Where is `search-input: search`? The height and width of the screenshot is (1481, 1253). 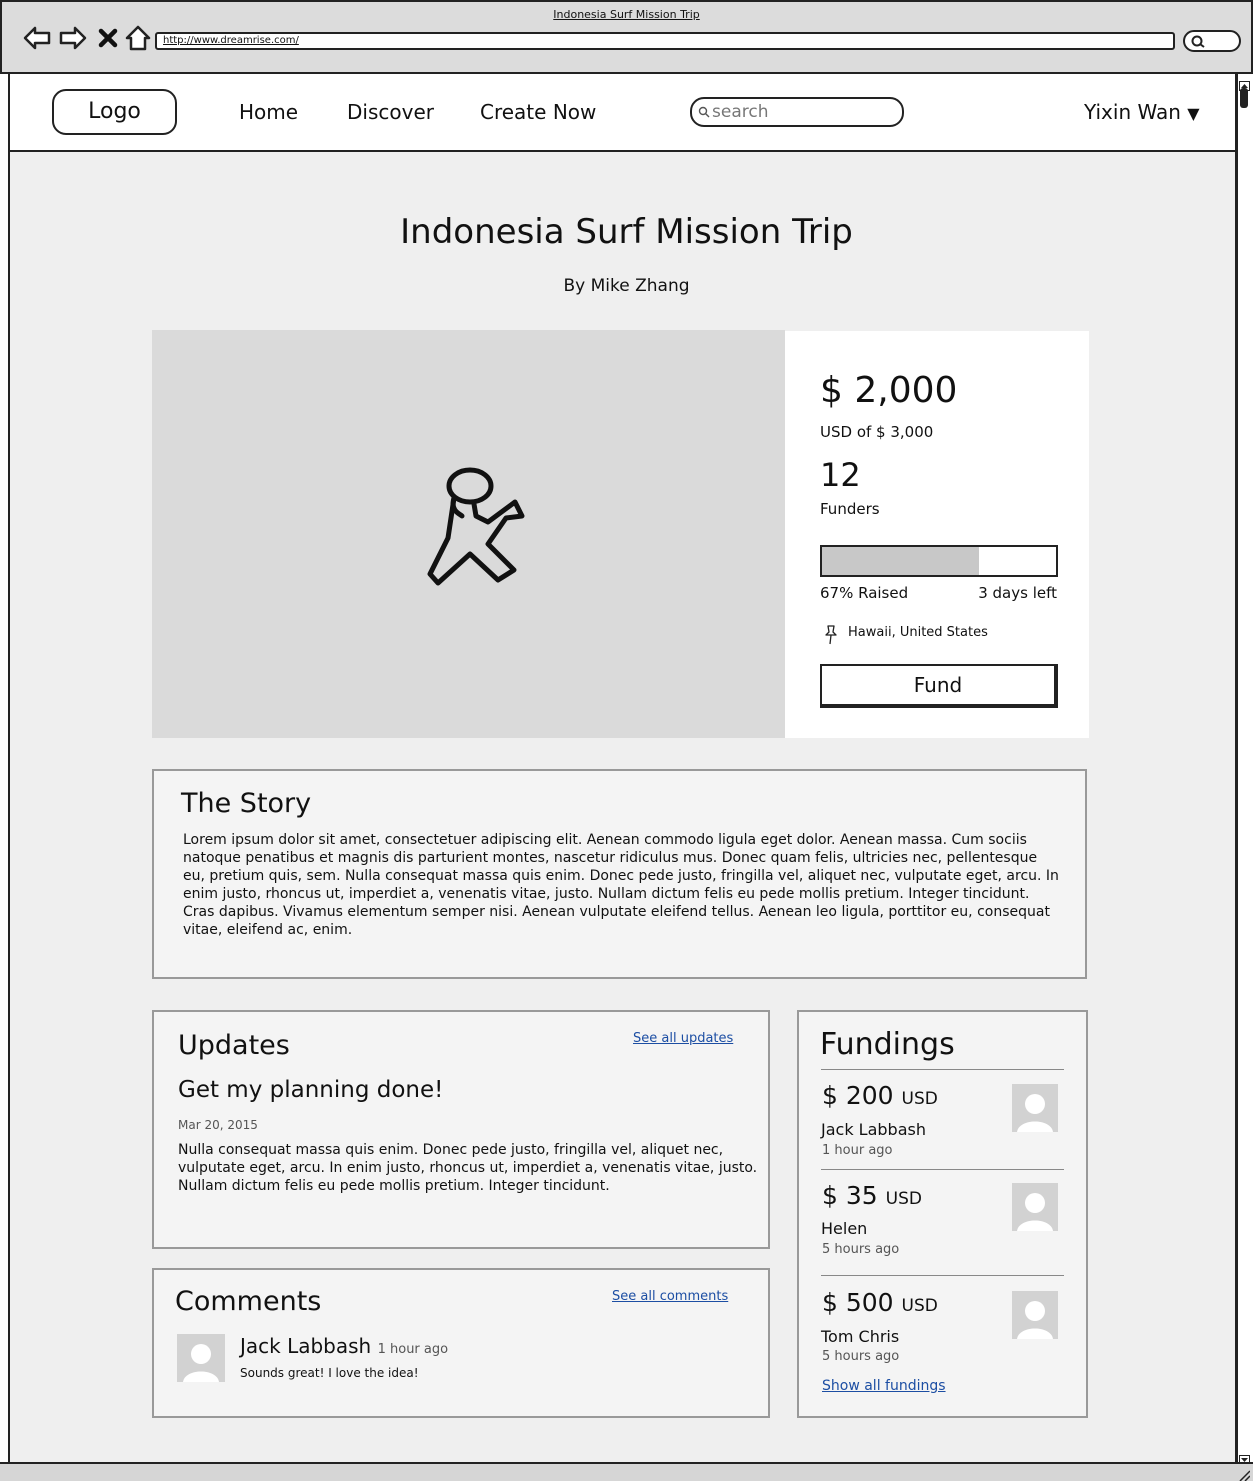
search-input: search is located at coordinates (797, 112).